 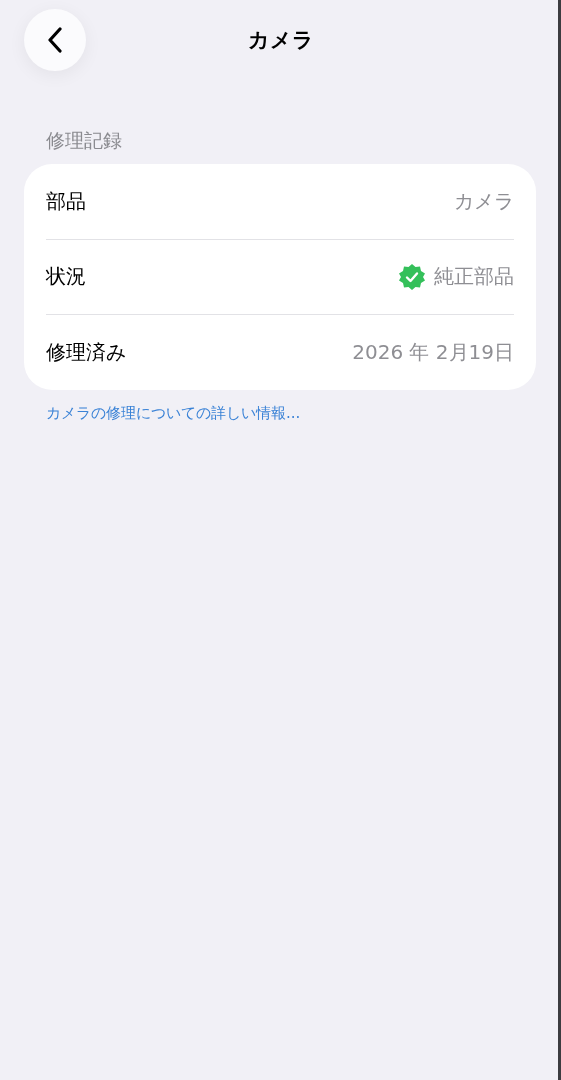 What do you see at coordinates (66, 201) in the screenshot?
I see `row-label: 部品` at bounding box center [66, 201].